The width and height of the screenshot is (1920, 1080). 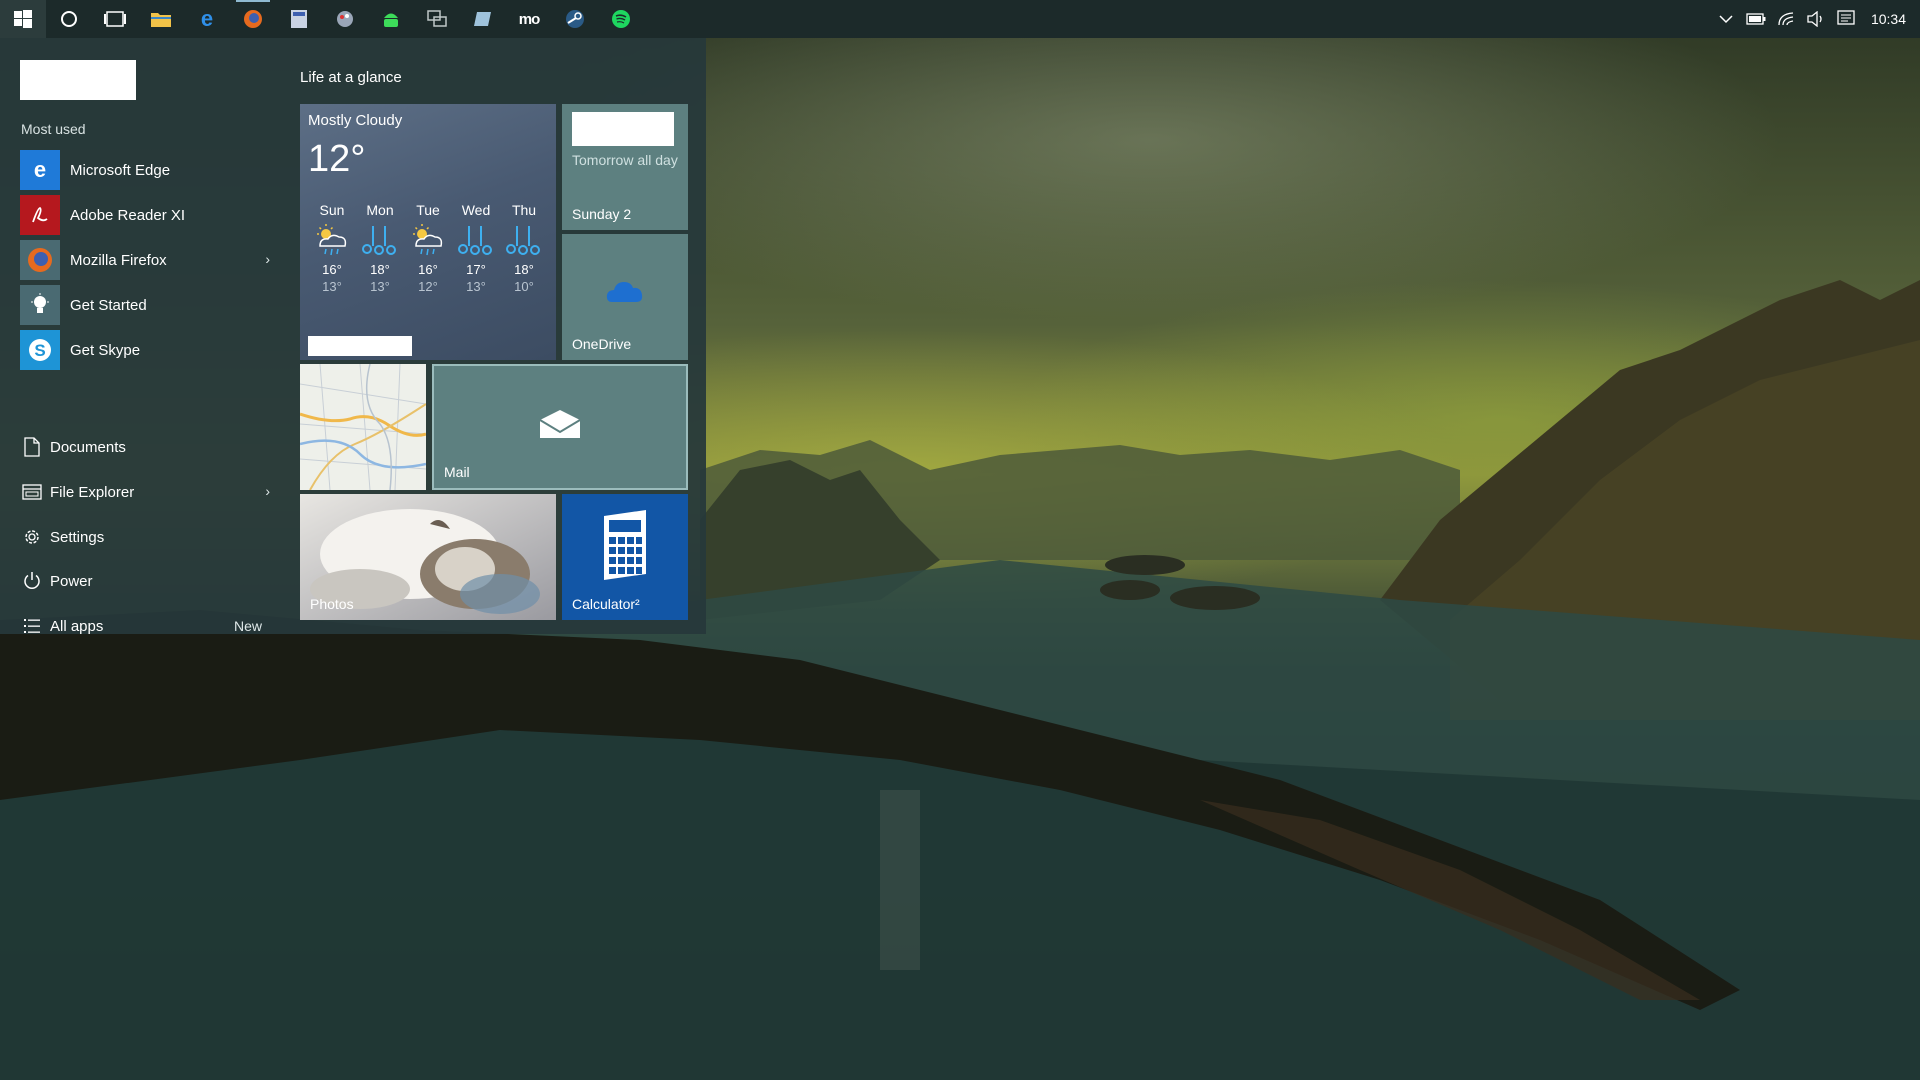 What do you see at coordinates (624, 292) in the screenshot?
I see `onedrive-cloud-icon` at bounding box center [624, 292].